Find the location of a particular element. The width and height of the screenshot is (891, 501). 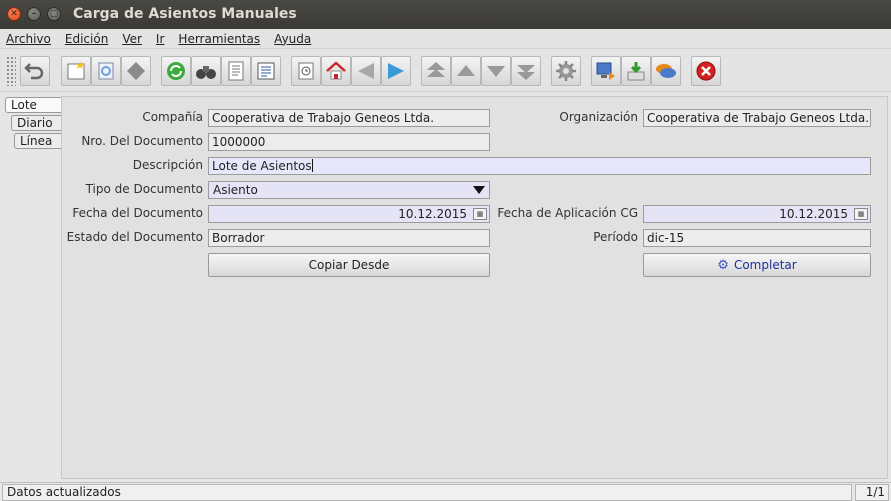

import-icon is located at coordinates (636, 71).